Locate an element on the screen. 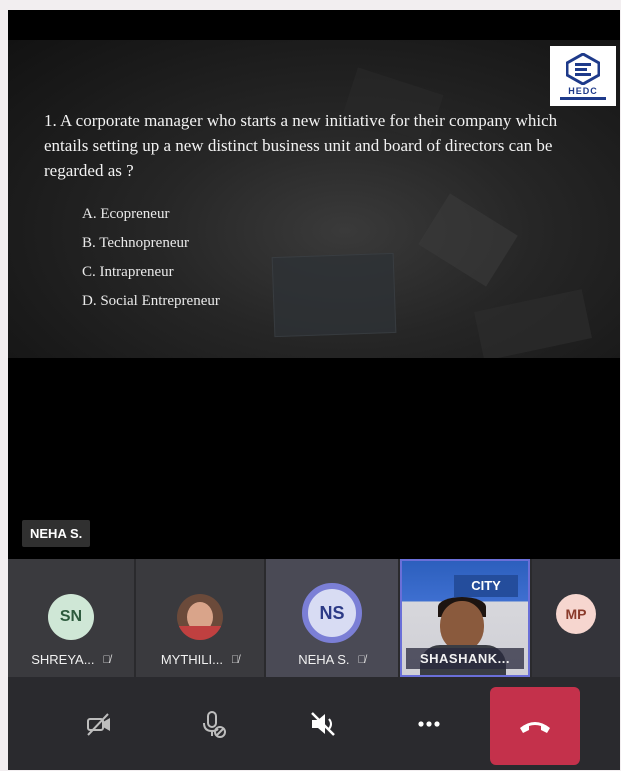 The image size is (621, 771). hedc-logo: HEDC is located at coordinates (583, 76).